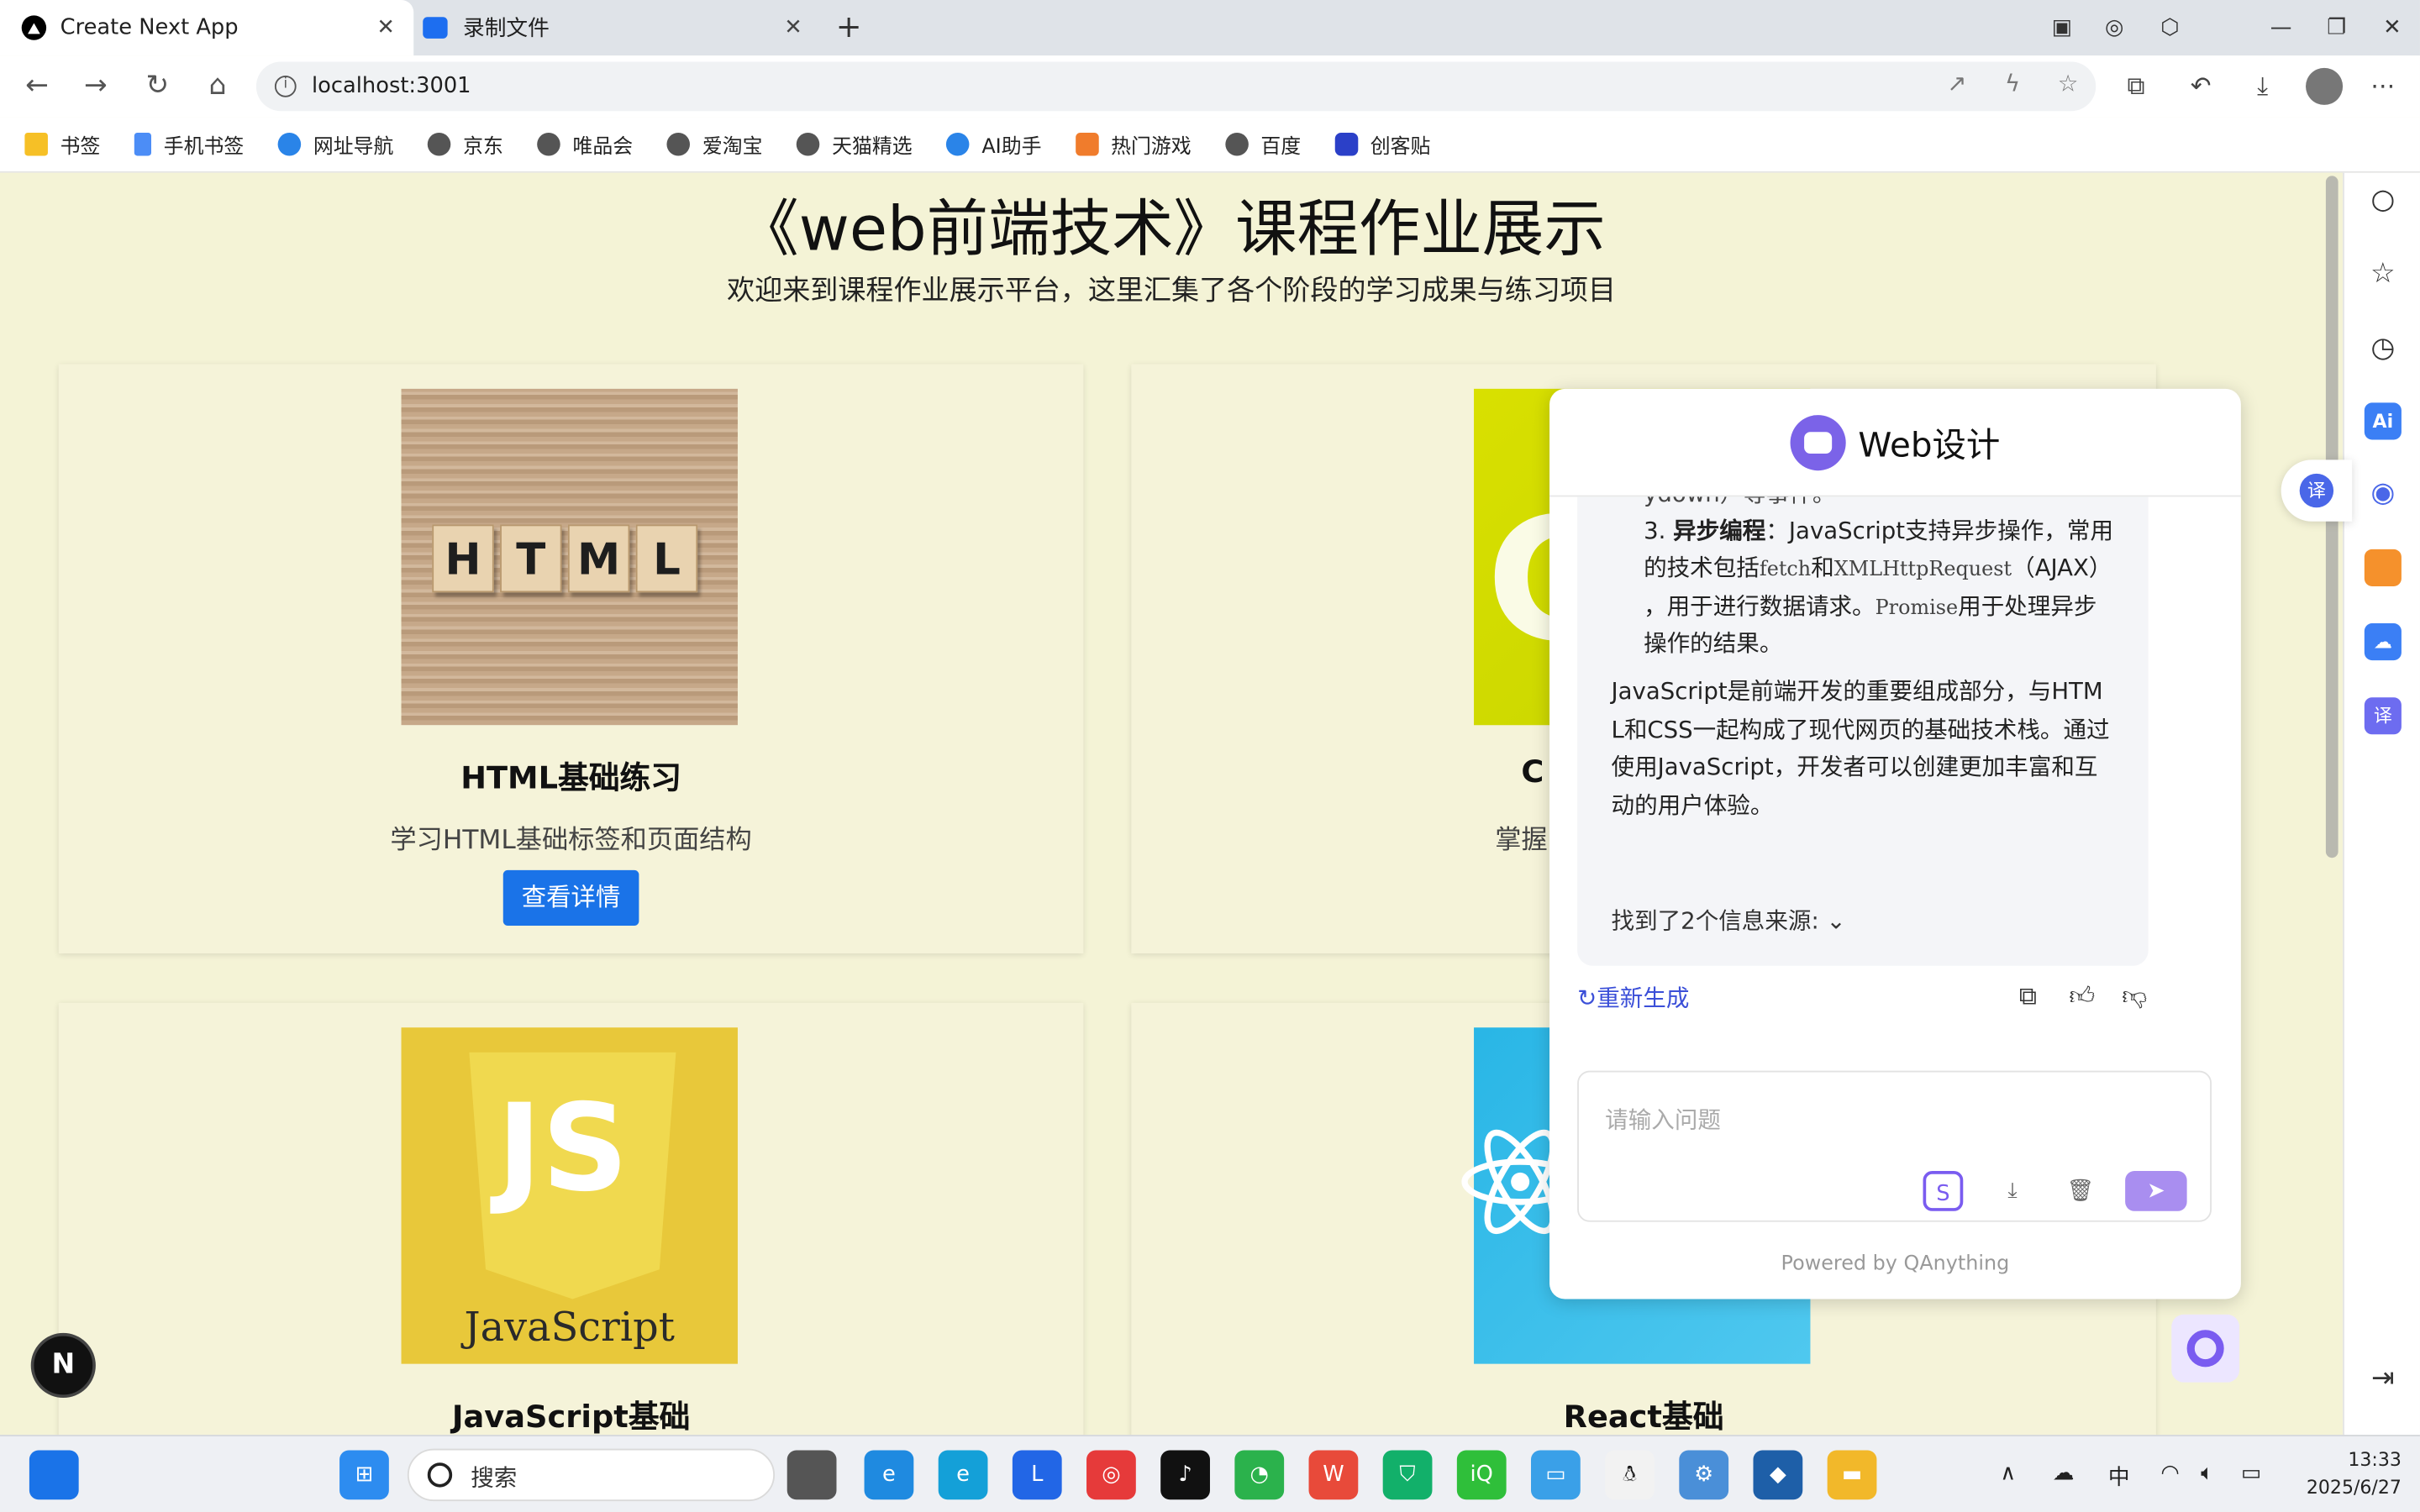 This screenshot has height=1512, width=2420. What do you see at coordinates (2062, 27) in the screenshot?
I see `workspaces-icon: ▣` at bounding box center [2062, 27].